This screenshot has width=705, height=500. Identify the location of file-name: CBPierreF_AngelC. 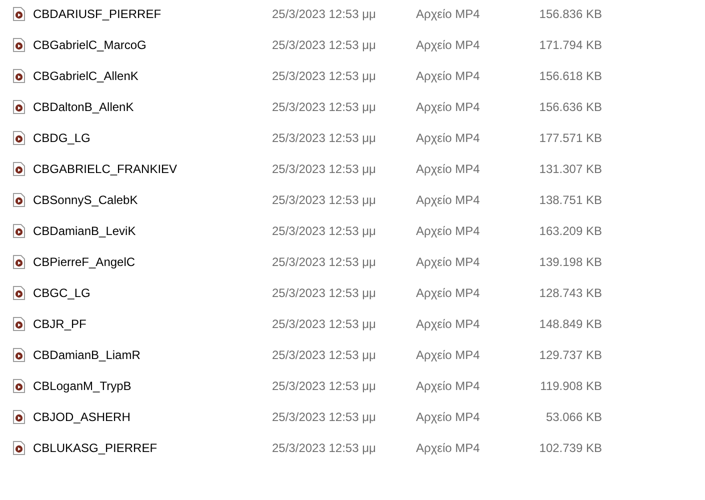
(84, 261).